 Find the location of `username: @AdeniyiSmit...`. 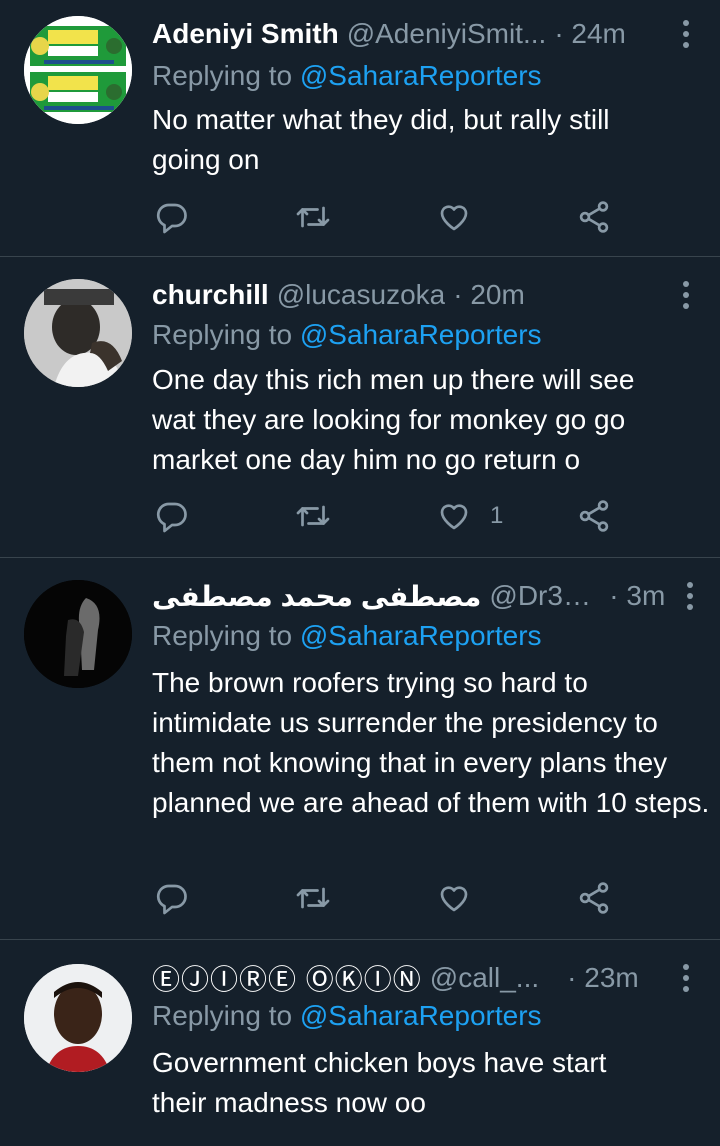

username: @AdeniyiSmit... is located at coordinates (447, 34).